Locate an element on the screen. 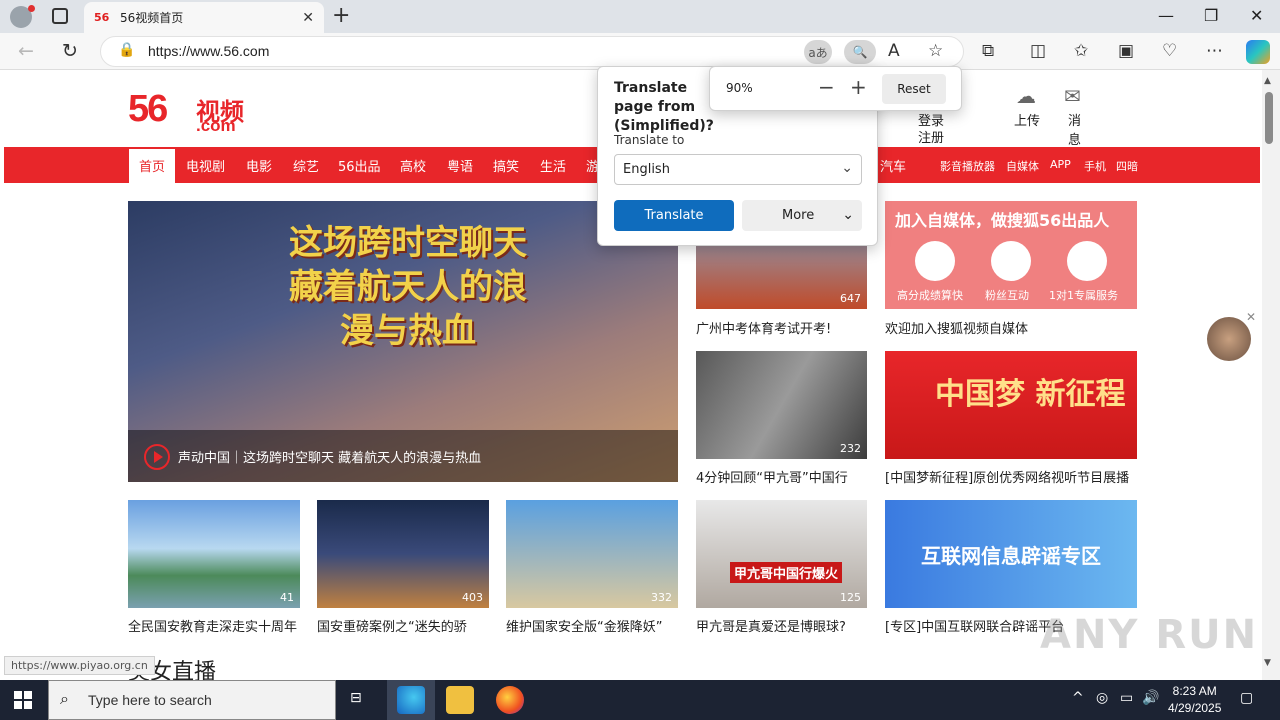 The height and width of the screenshot is (720, 1280). network-icon: ▭ is located at coordinates (1126, 698).